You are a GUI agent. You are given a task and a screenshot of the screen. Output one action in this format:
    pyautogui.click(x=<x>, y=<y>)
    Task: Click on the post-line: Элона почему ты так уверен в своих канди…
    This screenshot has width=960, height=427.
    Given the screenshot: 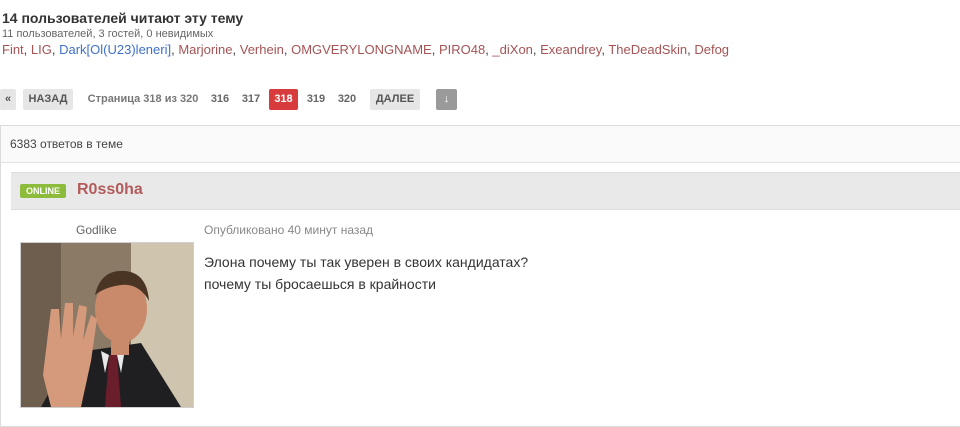 What is the action you would take?
    pyautogui.click(x=366, y=262)
    